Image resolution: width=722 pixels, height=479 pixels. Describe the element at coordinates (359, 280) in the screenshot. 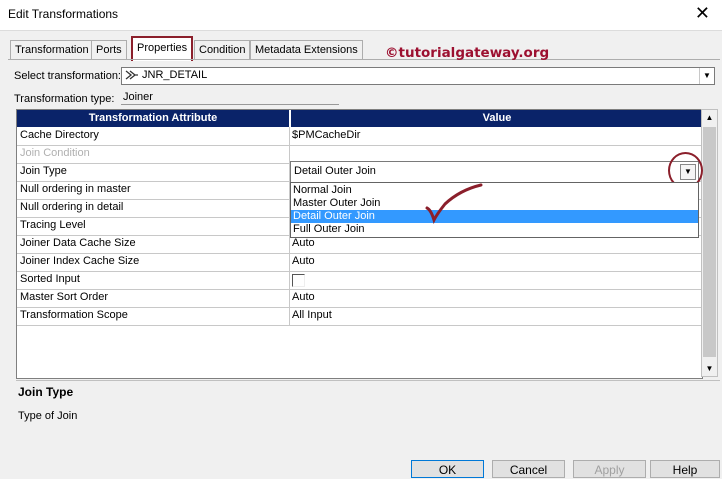

I see `table-row: Sorted Input` at that location.